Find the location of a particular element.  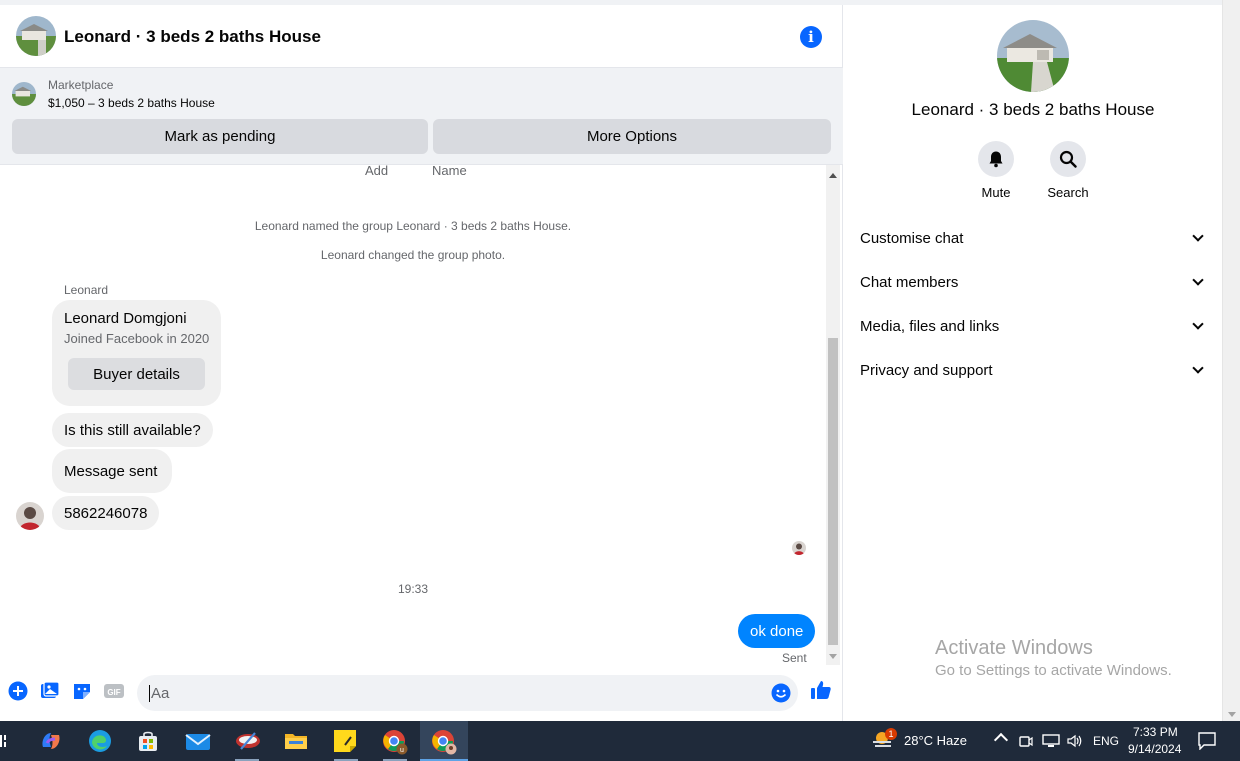

section-media-files-links: Media, files and links is located at coordinates (1033, 326).